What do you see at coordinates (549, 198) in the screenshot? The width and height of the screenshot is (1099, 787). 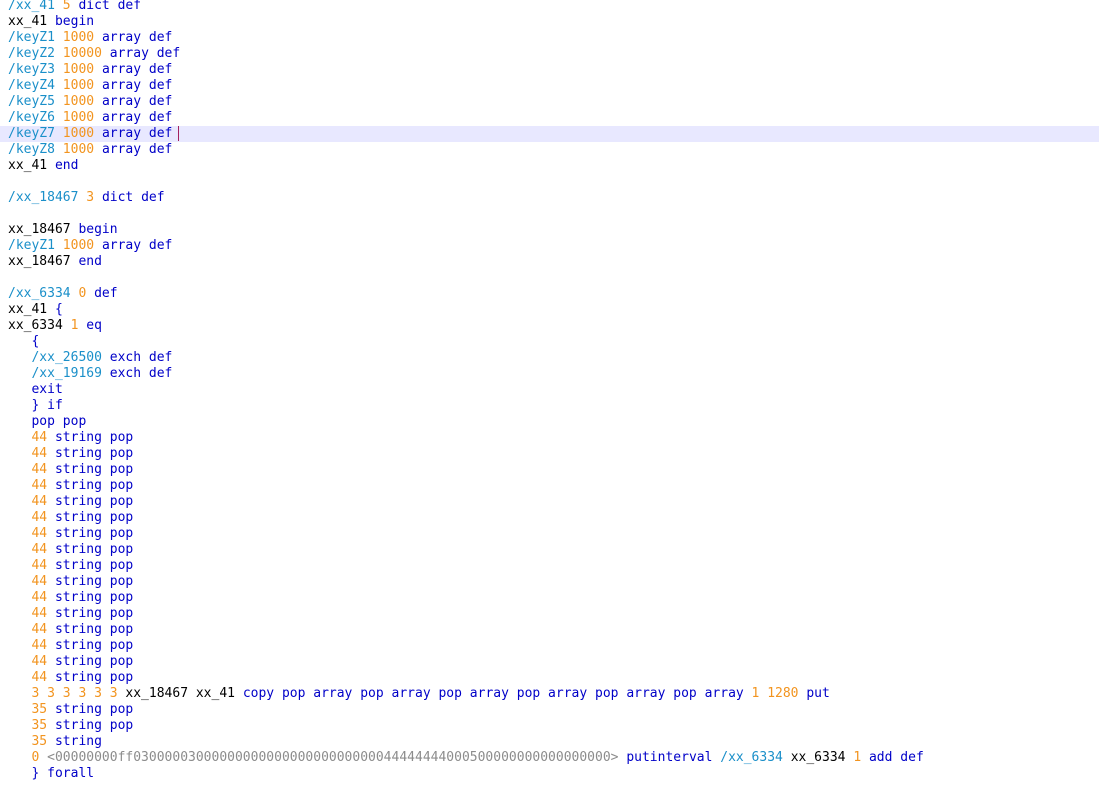 I see `code-line: /xx_18467 3 dict def` at bounding box center [549, 198].